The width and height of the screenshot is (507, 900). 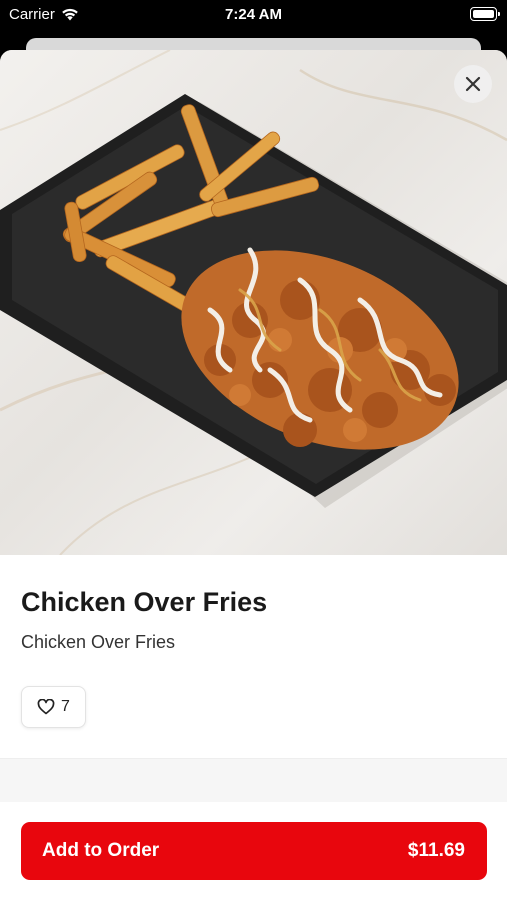 What do you see at coordinates (253, 780) in the screenshot?
I see `section-divider` at bounding box center [253, 780].